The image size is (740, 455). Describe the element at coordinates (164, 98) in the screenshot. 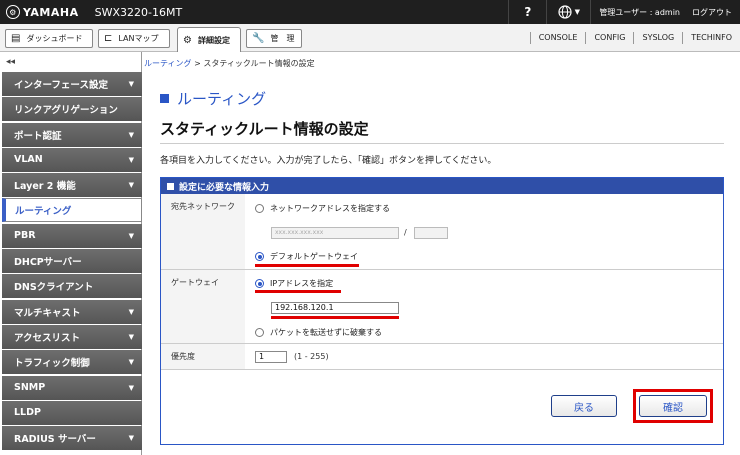

I see `section-marker-icon` at that location.